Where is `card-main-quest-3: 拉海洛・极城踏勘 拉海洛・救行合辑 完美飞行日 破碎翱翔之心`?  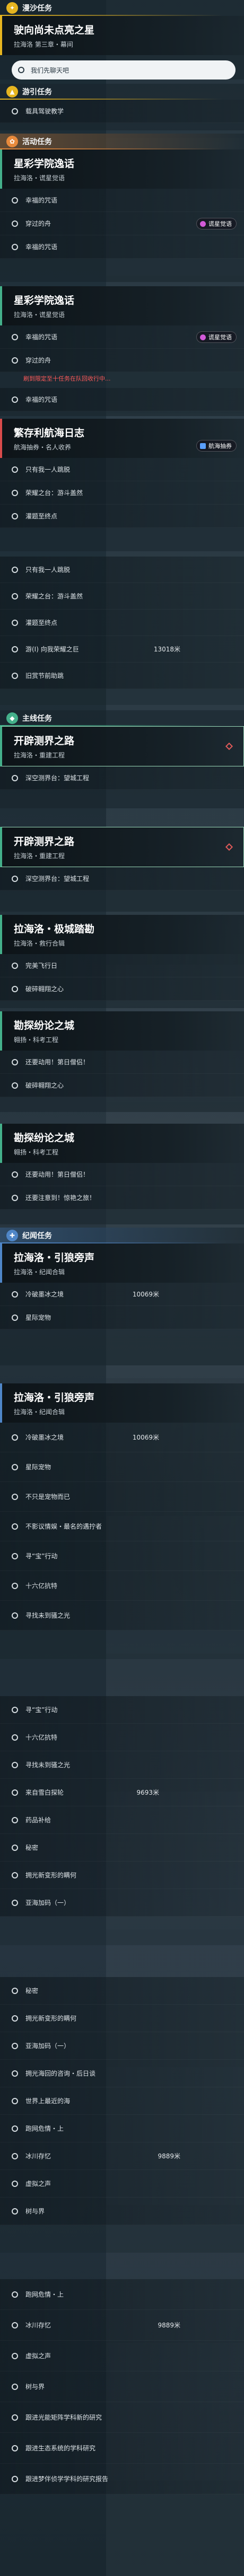
card-main-quest-3: 拉海洛・极城踏勘 拉海洛・救行合辑 完美飞行日 破碎翱翔之心 is located at coordinates (122, 961).